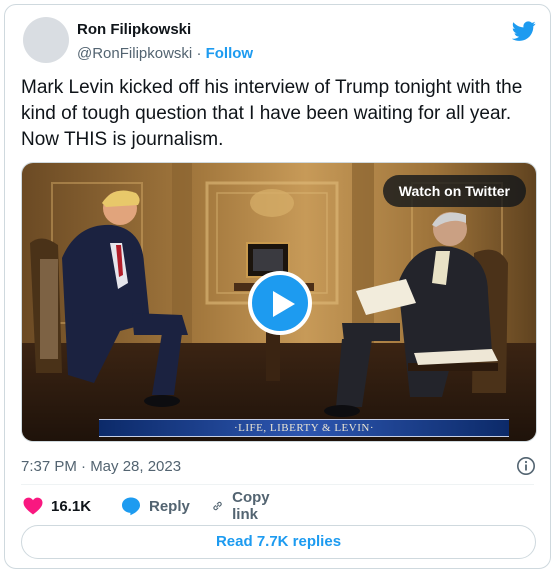 Image resolution: width=557 pixels, height=573 pixels. What do you see at coordinates (524, 31) in the screenshot?
I see `twitter-bird-icon` at bounding box center [524, 31].